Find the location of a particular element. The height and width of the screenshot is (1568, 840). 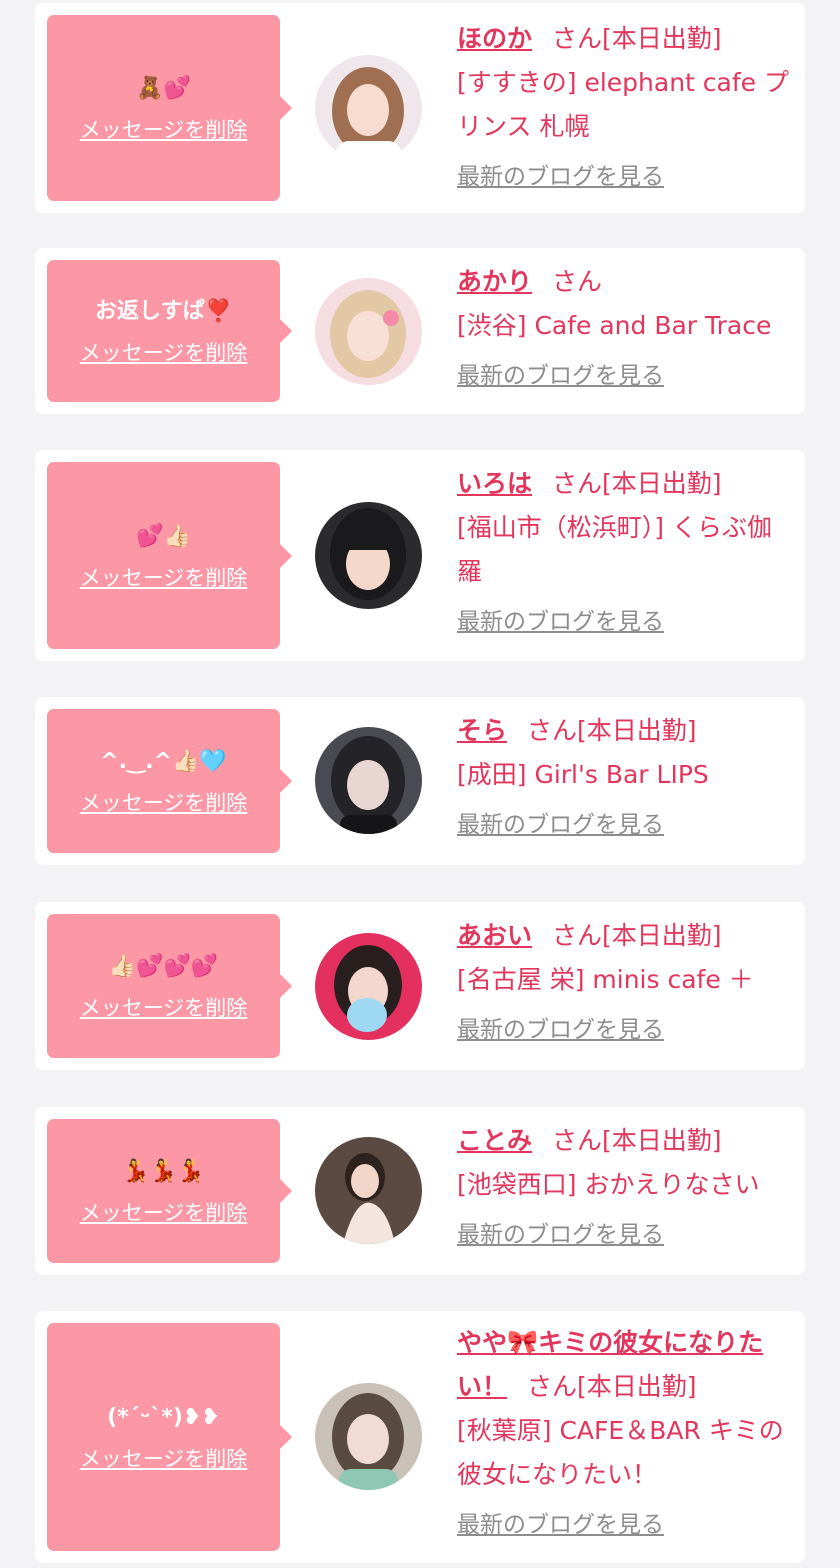

cast-info: いろは さん[本日出勤] [福山市（松浜町）] くらぶ伽羅 最新のブログを見る is located at coordinates (626, 553).